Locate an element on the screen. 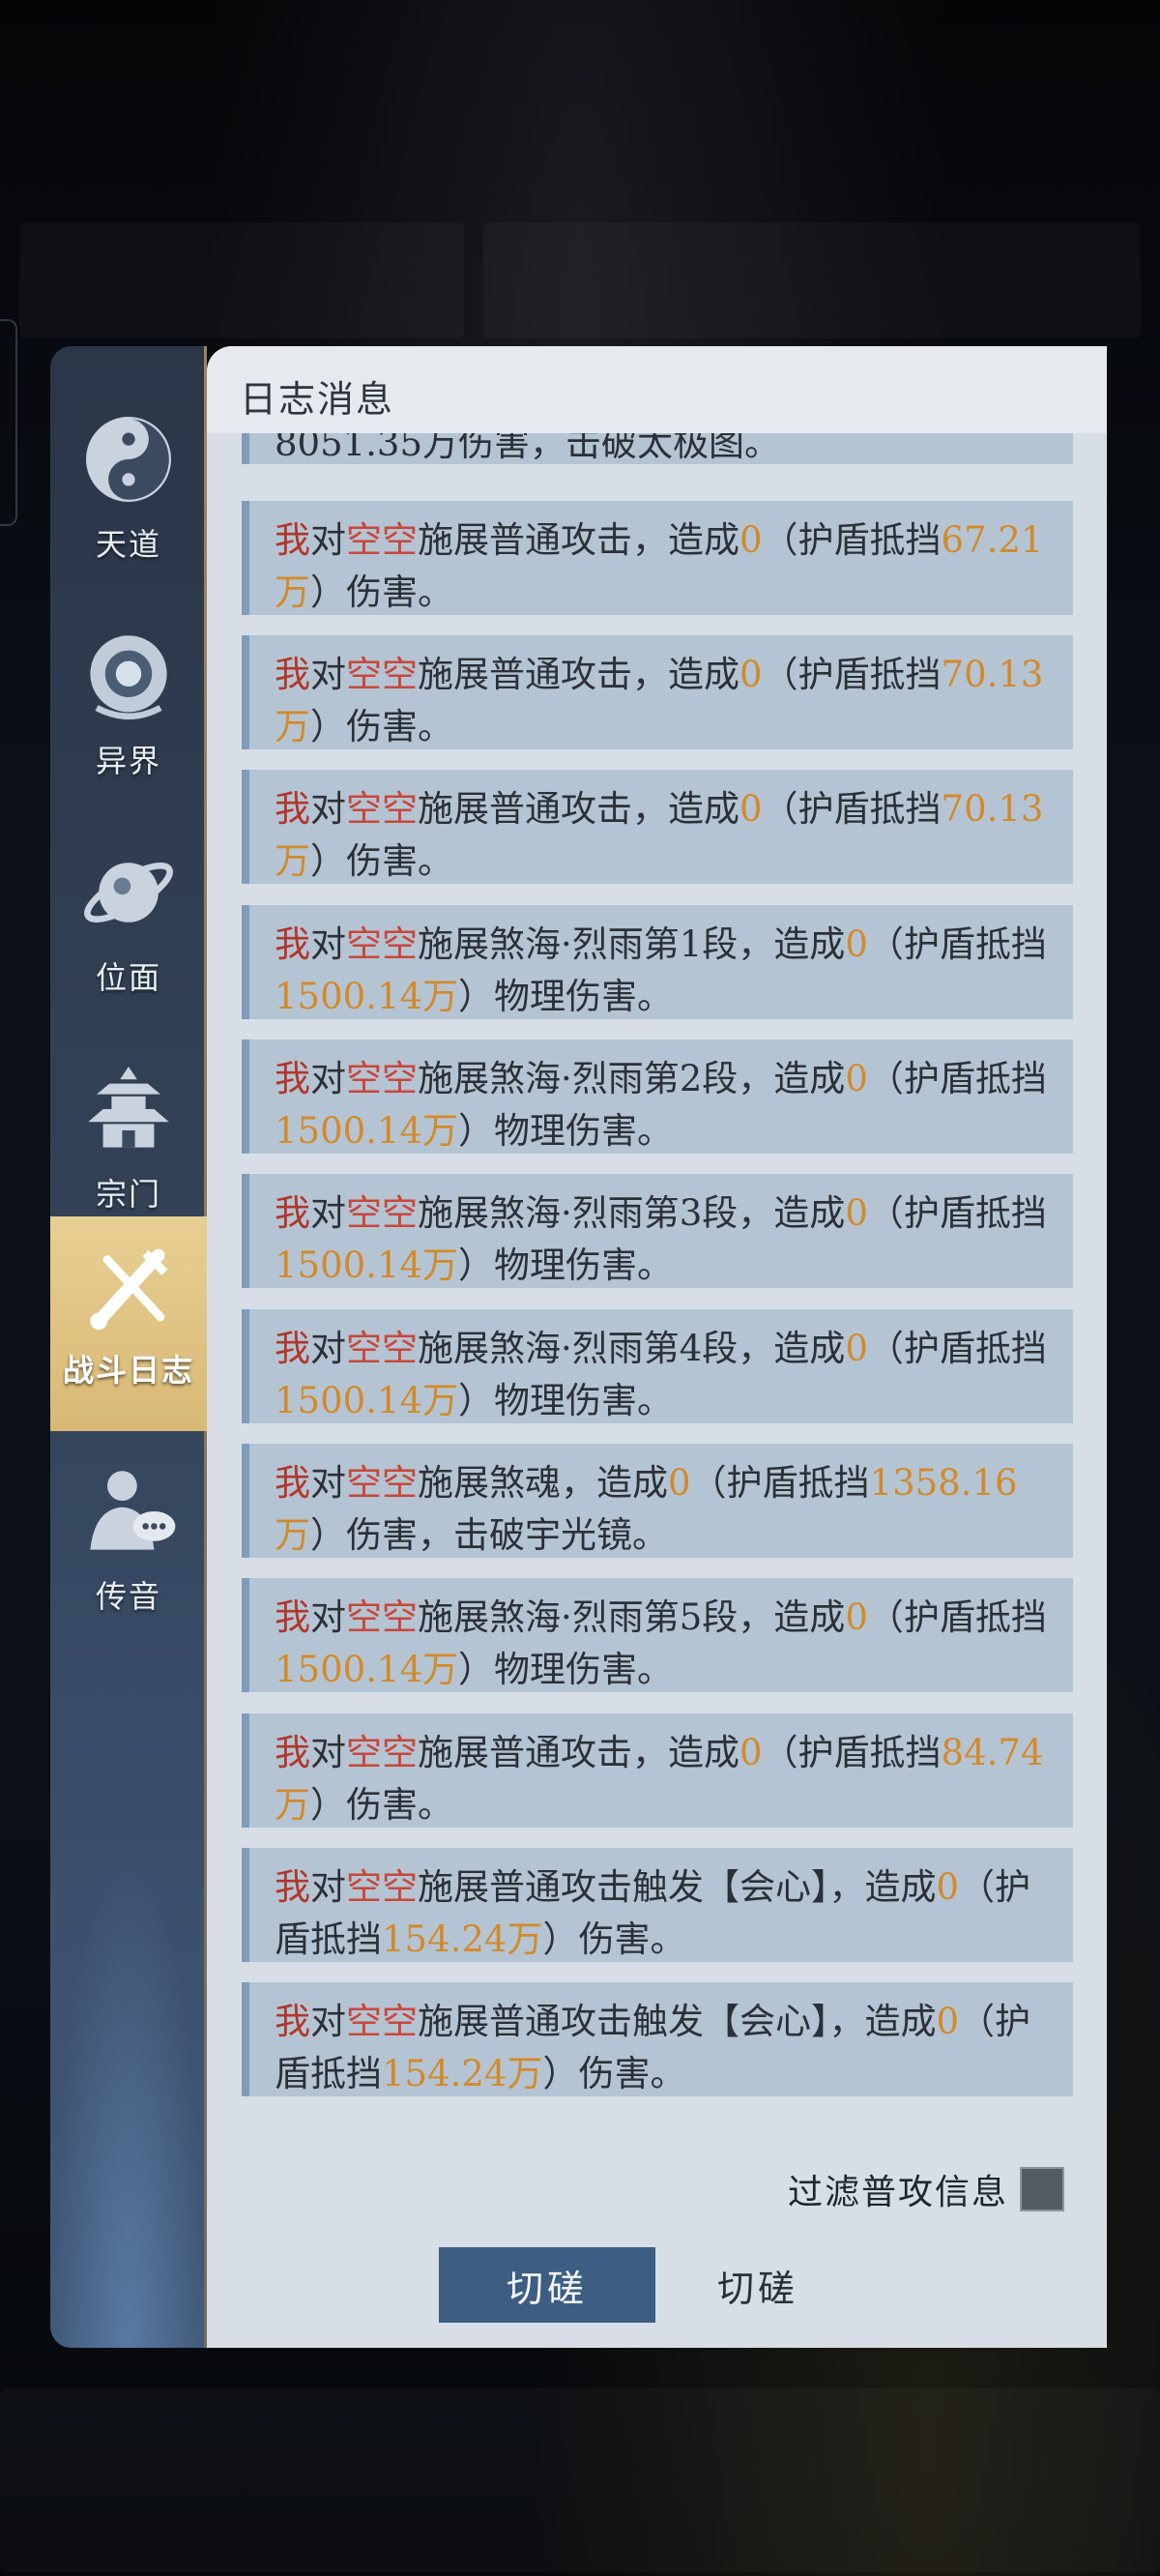 This screenshot has height=2576, width=1160. log-entry: 我对空空施展煞海·烈雨第2段，造成0（护盾抵挡 1500.14万）物理伤害。 is located at coordinates (657, 1096).